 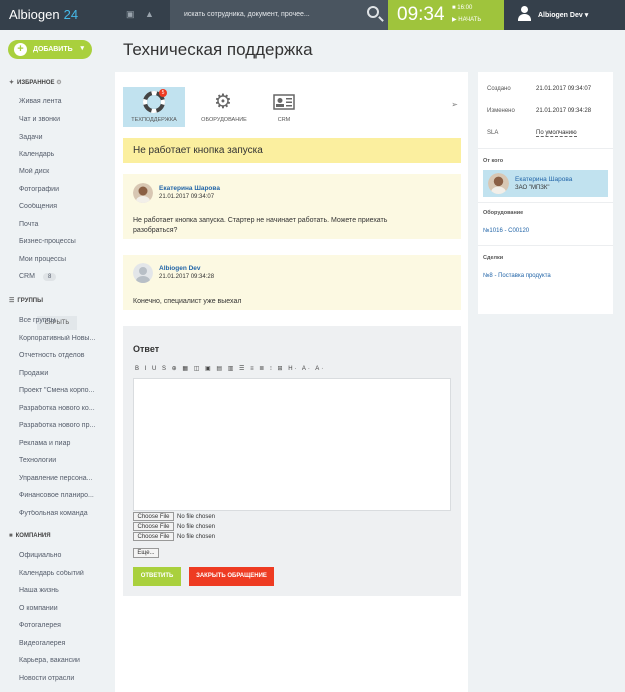 I want to click on plus-icon: +, so click(x=20, y=49).